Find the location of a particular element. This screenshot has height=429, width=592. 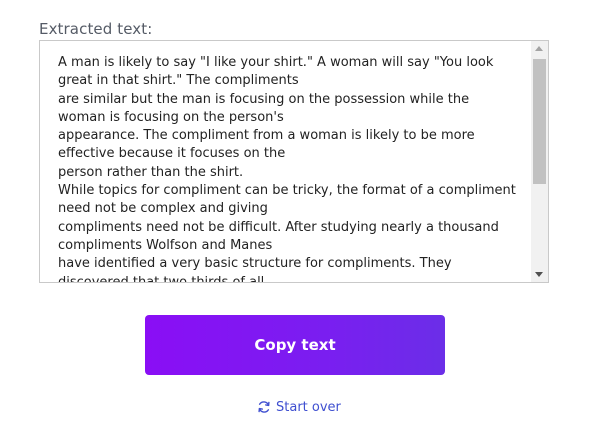

start-over-link: Start over is located at coordinates (299, 407).